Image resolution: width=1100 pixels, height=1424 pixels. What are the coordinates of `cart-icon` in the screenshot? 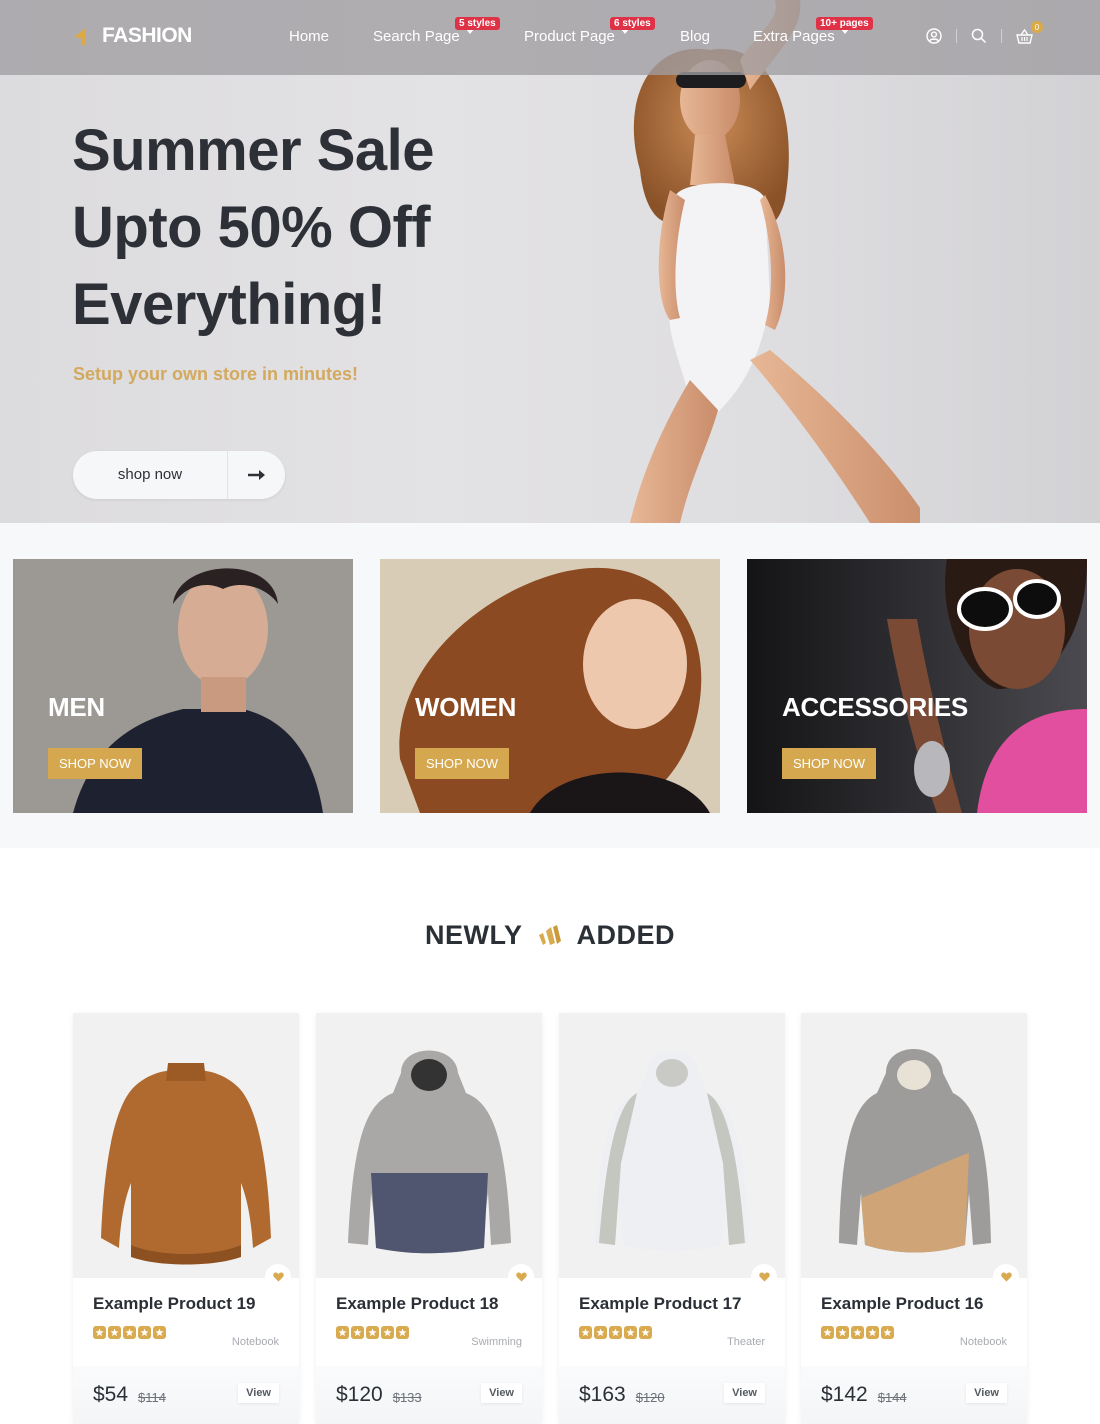 It's located at (1024, 36).